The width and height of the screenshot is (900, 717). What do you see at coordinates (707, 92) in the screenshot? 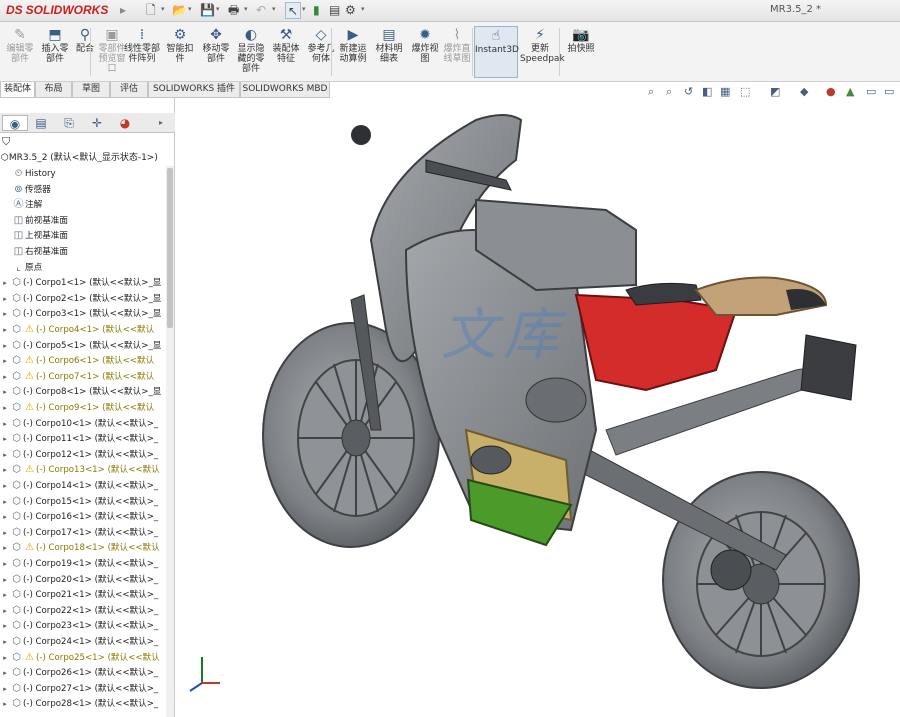
I see `section-view-icon: ◧` at bounding box center [707, 92].